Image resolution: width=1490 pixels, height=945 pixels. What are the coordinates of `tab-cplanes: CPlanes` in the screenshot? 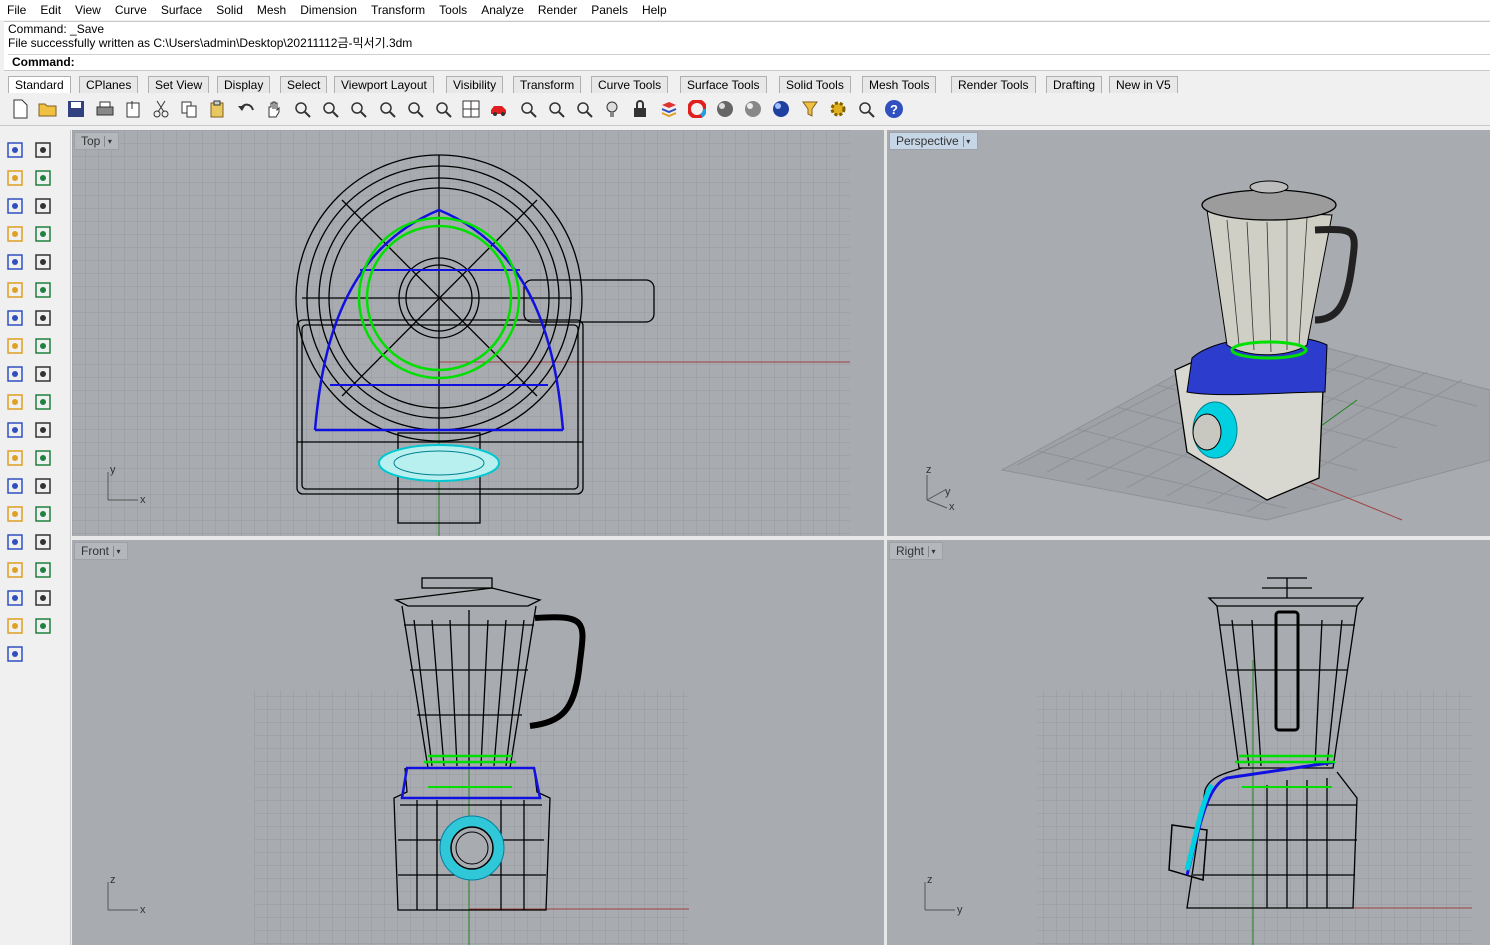 It's located at (109, 84).